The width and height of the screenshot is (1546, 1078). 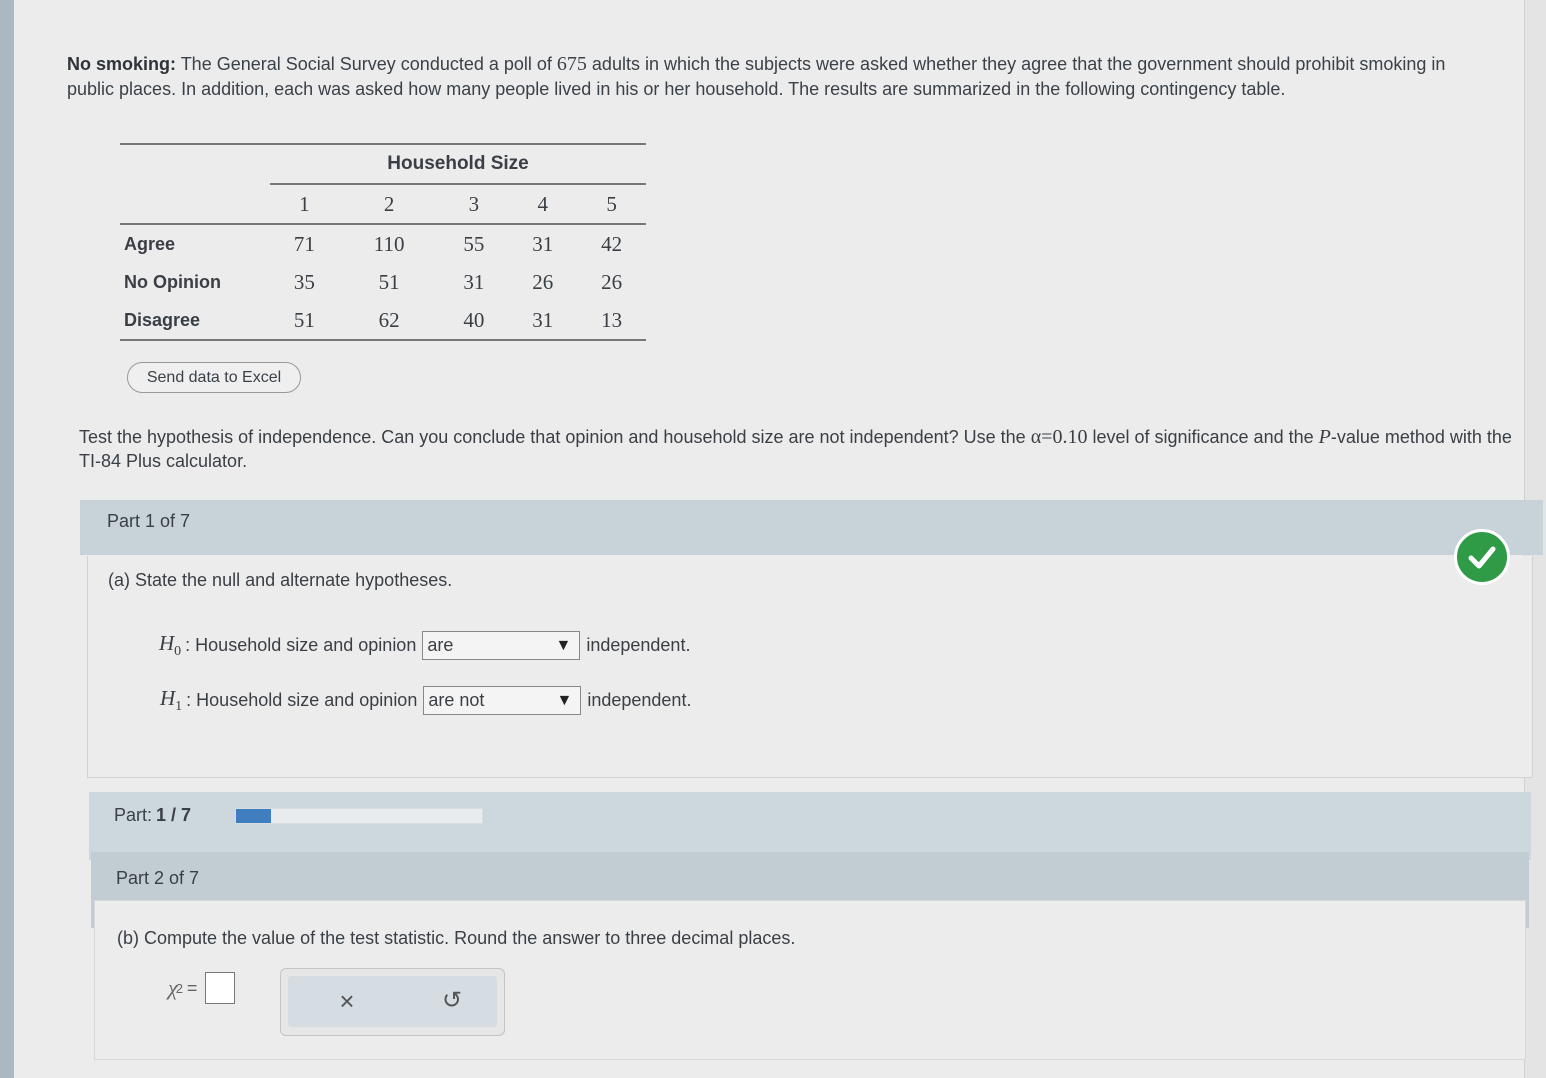 What do you see at coordinates (452, 1000) in the screenshot?
I see `undo-icon: ↺` at bounding box center [452, 1000].